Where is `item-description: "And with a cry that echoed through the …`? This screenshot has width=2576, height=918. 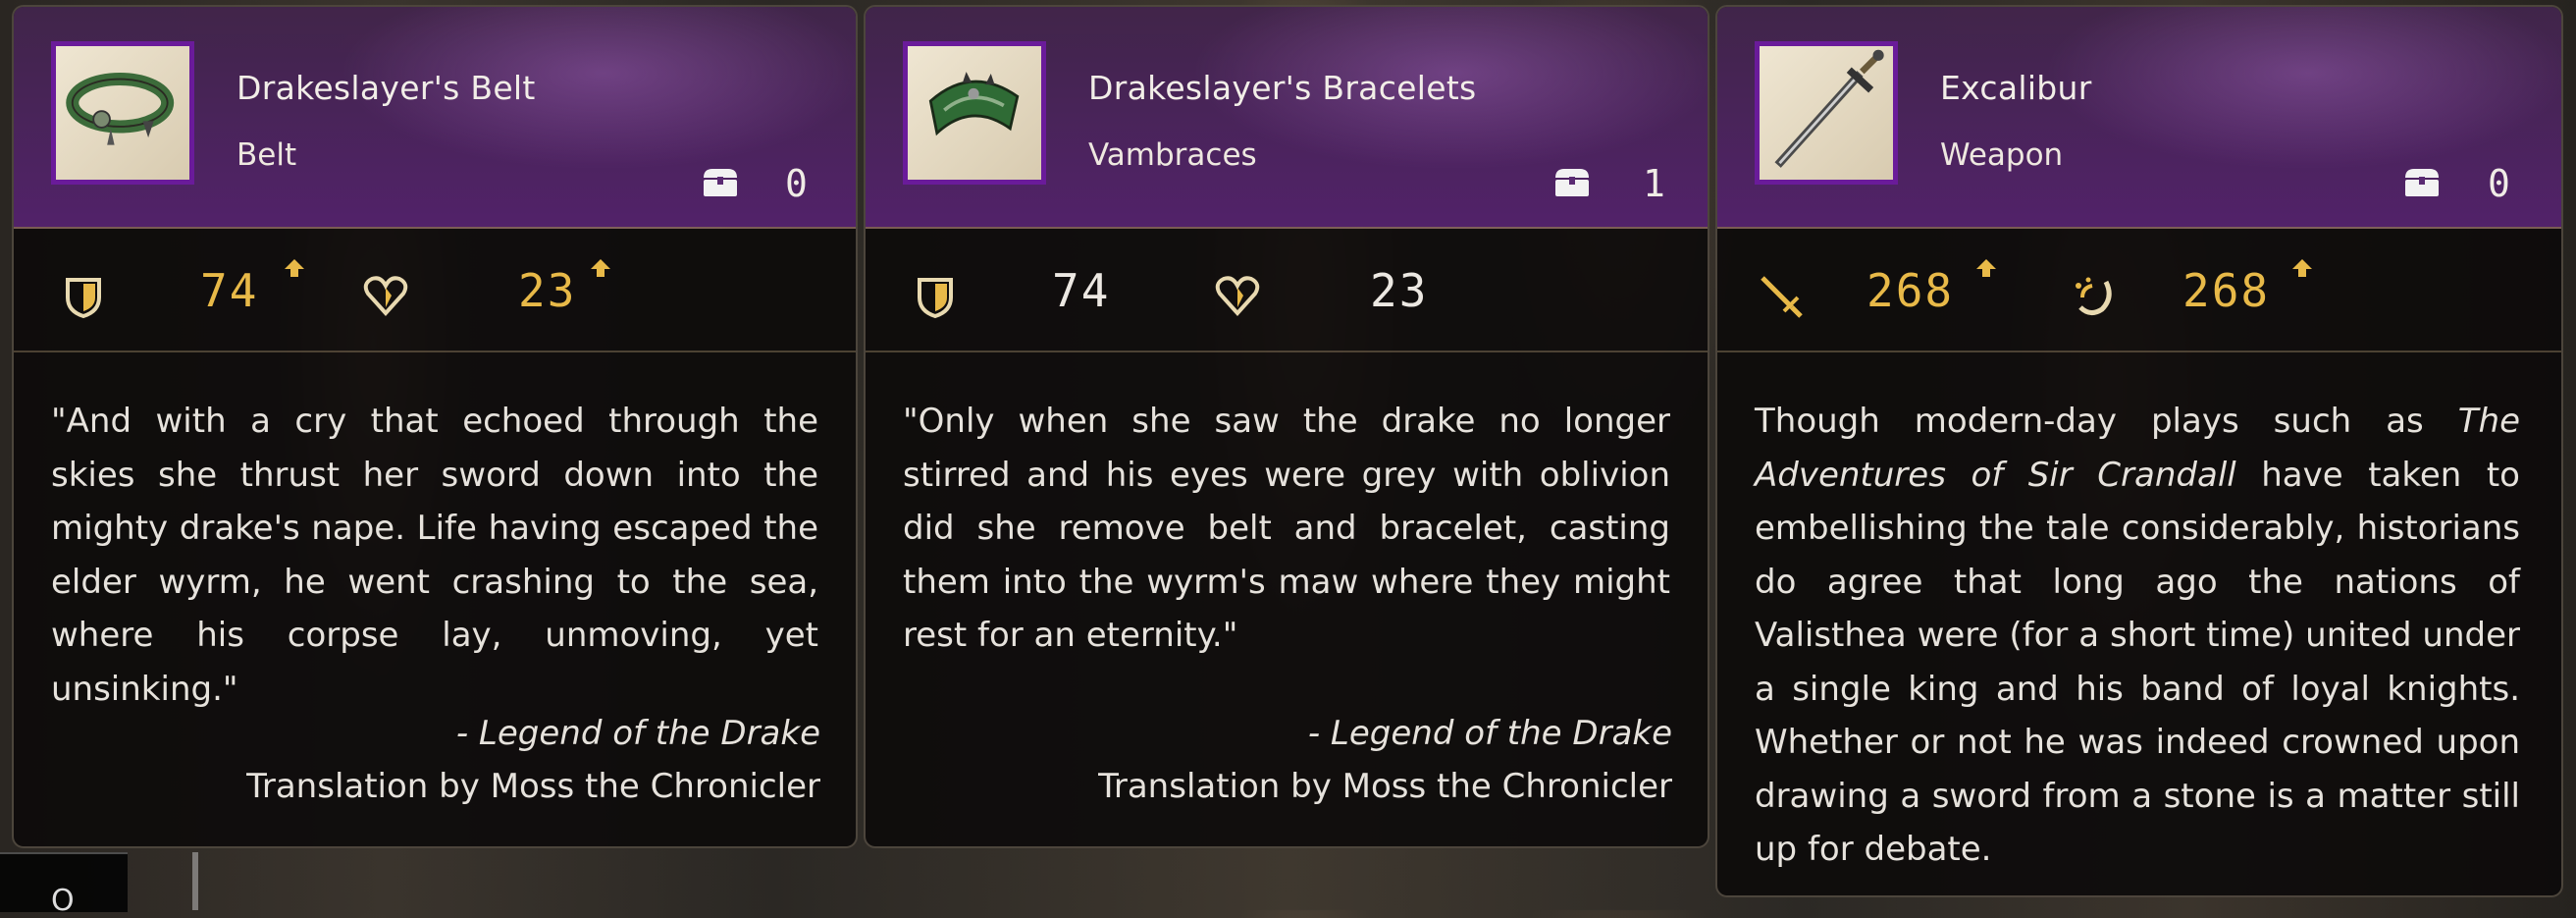
item-description: "And with a cry that echoed through the … is located at coordinates (434, 555).